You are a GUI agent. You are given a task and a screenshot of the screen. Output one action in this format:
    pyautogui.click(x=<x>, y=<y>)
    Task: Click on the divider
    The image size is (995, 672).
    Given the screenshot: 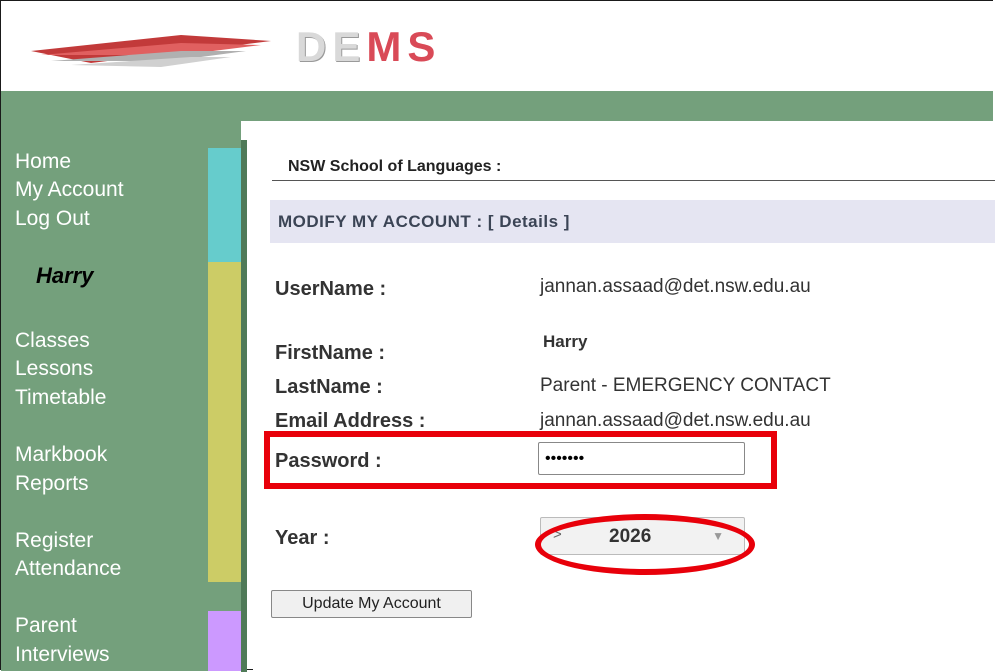 What is the action you would take?
    pyautogui.click(x=633, y=180)
    